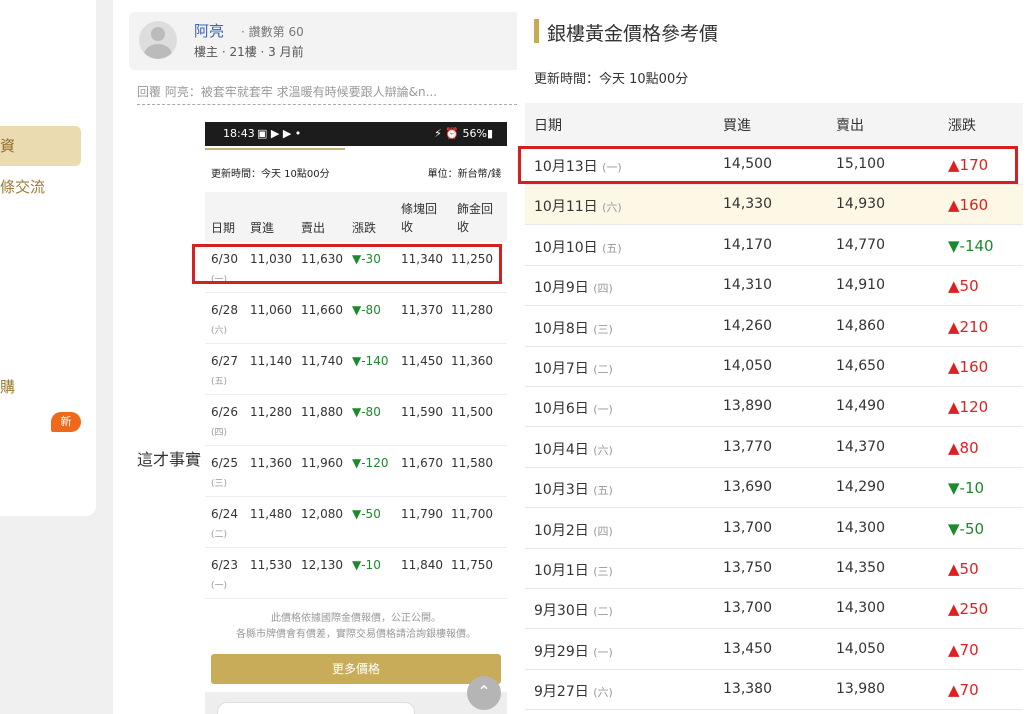 The width and height of the screenshot is (1026, 714). I want to click on cell-change: ▲50, so click(963, 569).